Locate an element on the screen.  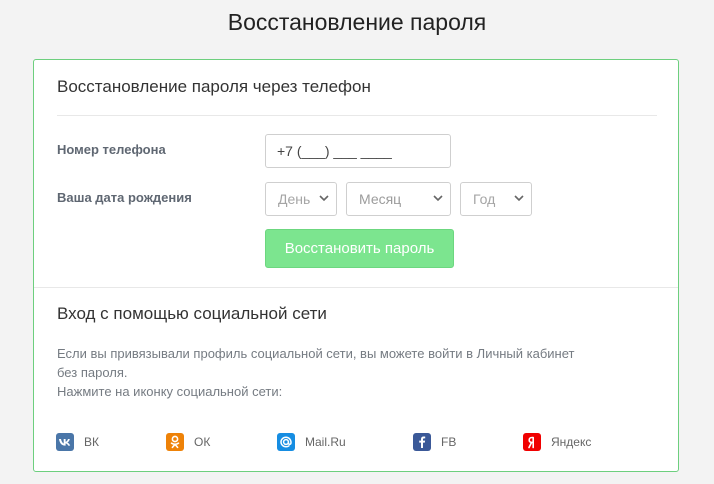
vk-label: ВК is located at coordinates (91, 442).